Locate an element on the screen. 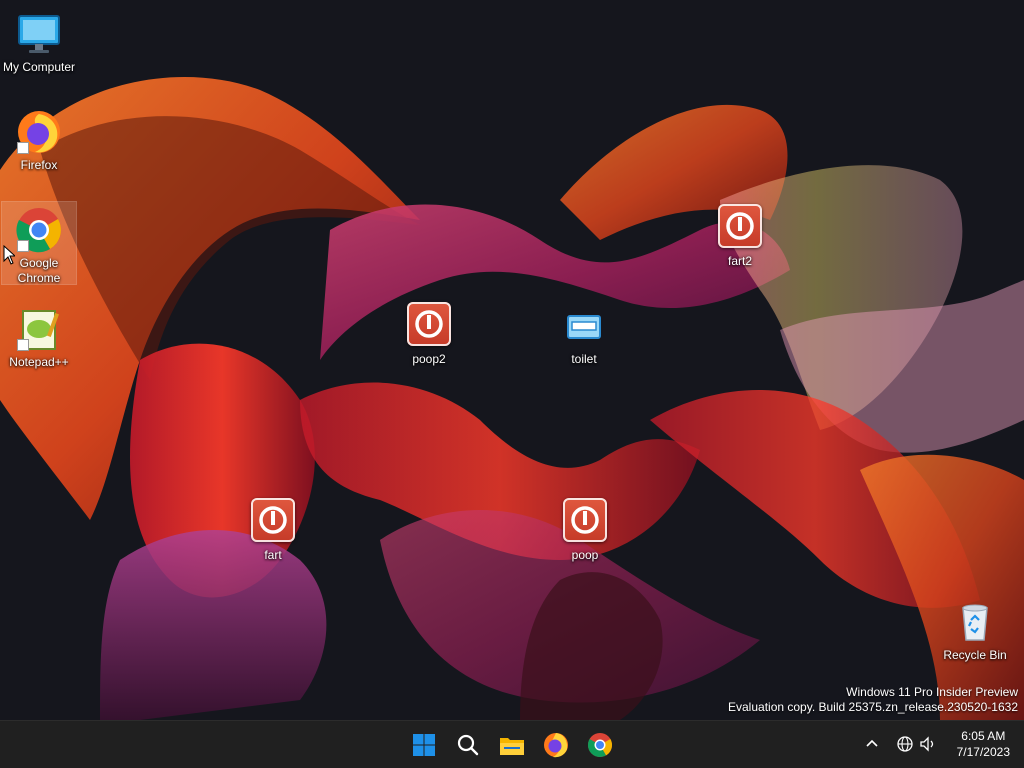 The image size is (1024, 768). network-button is located at coordinates (905, 744).